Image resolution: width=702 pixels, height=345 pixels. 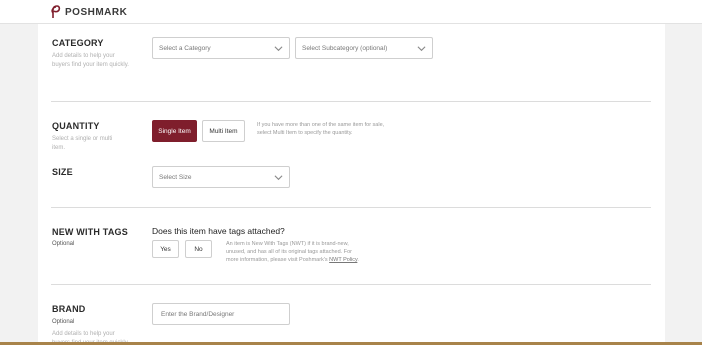 I want to click on quantity-description: Select a single or multi item., so click(x=82, y=143).